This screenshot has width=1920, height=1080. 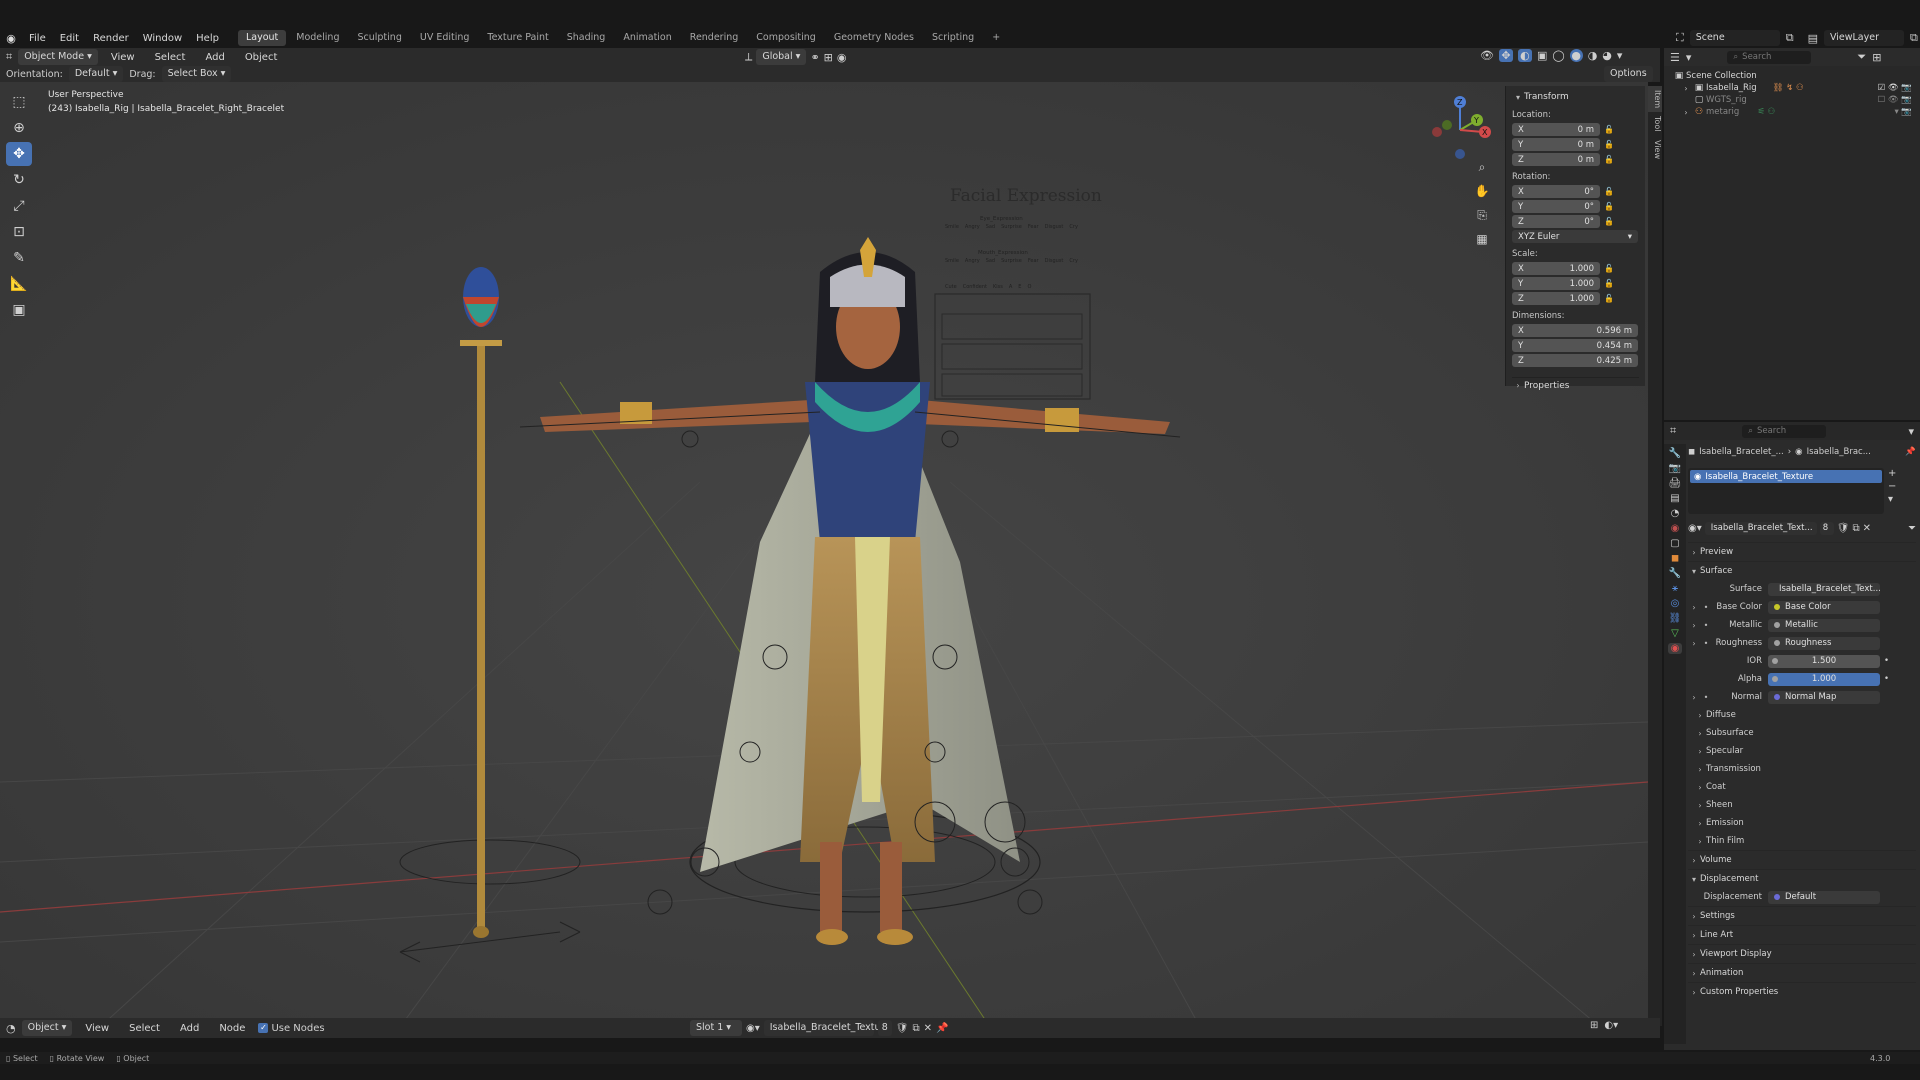 I want to click on tab-uv-editing: UV Editing, so click(x=445, y=38).